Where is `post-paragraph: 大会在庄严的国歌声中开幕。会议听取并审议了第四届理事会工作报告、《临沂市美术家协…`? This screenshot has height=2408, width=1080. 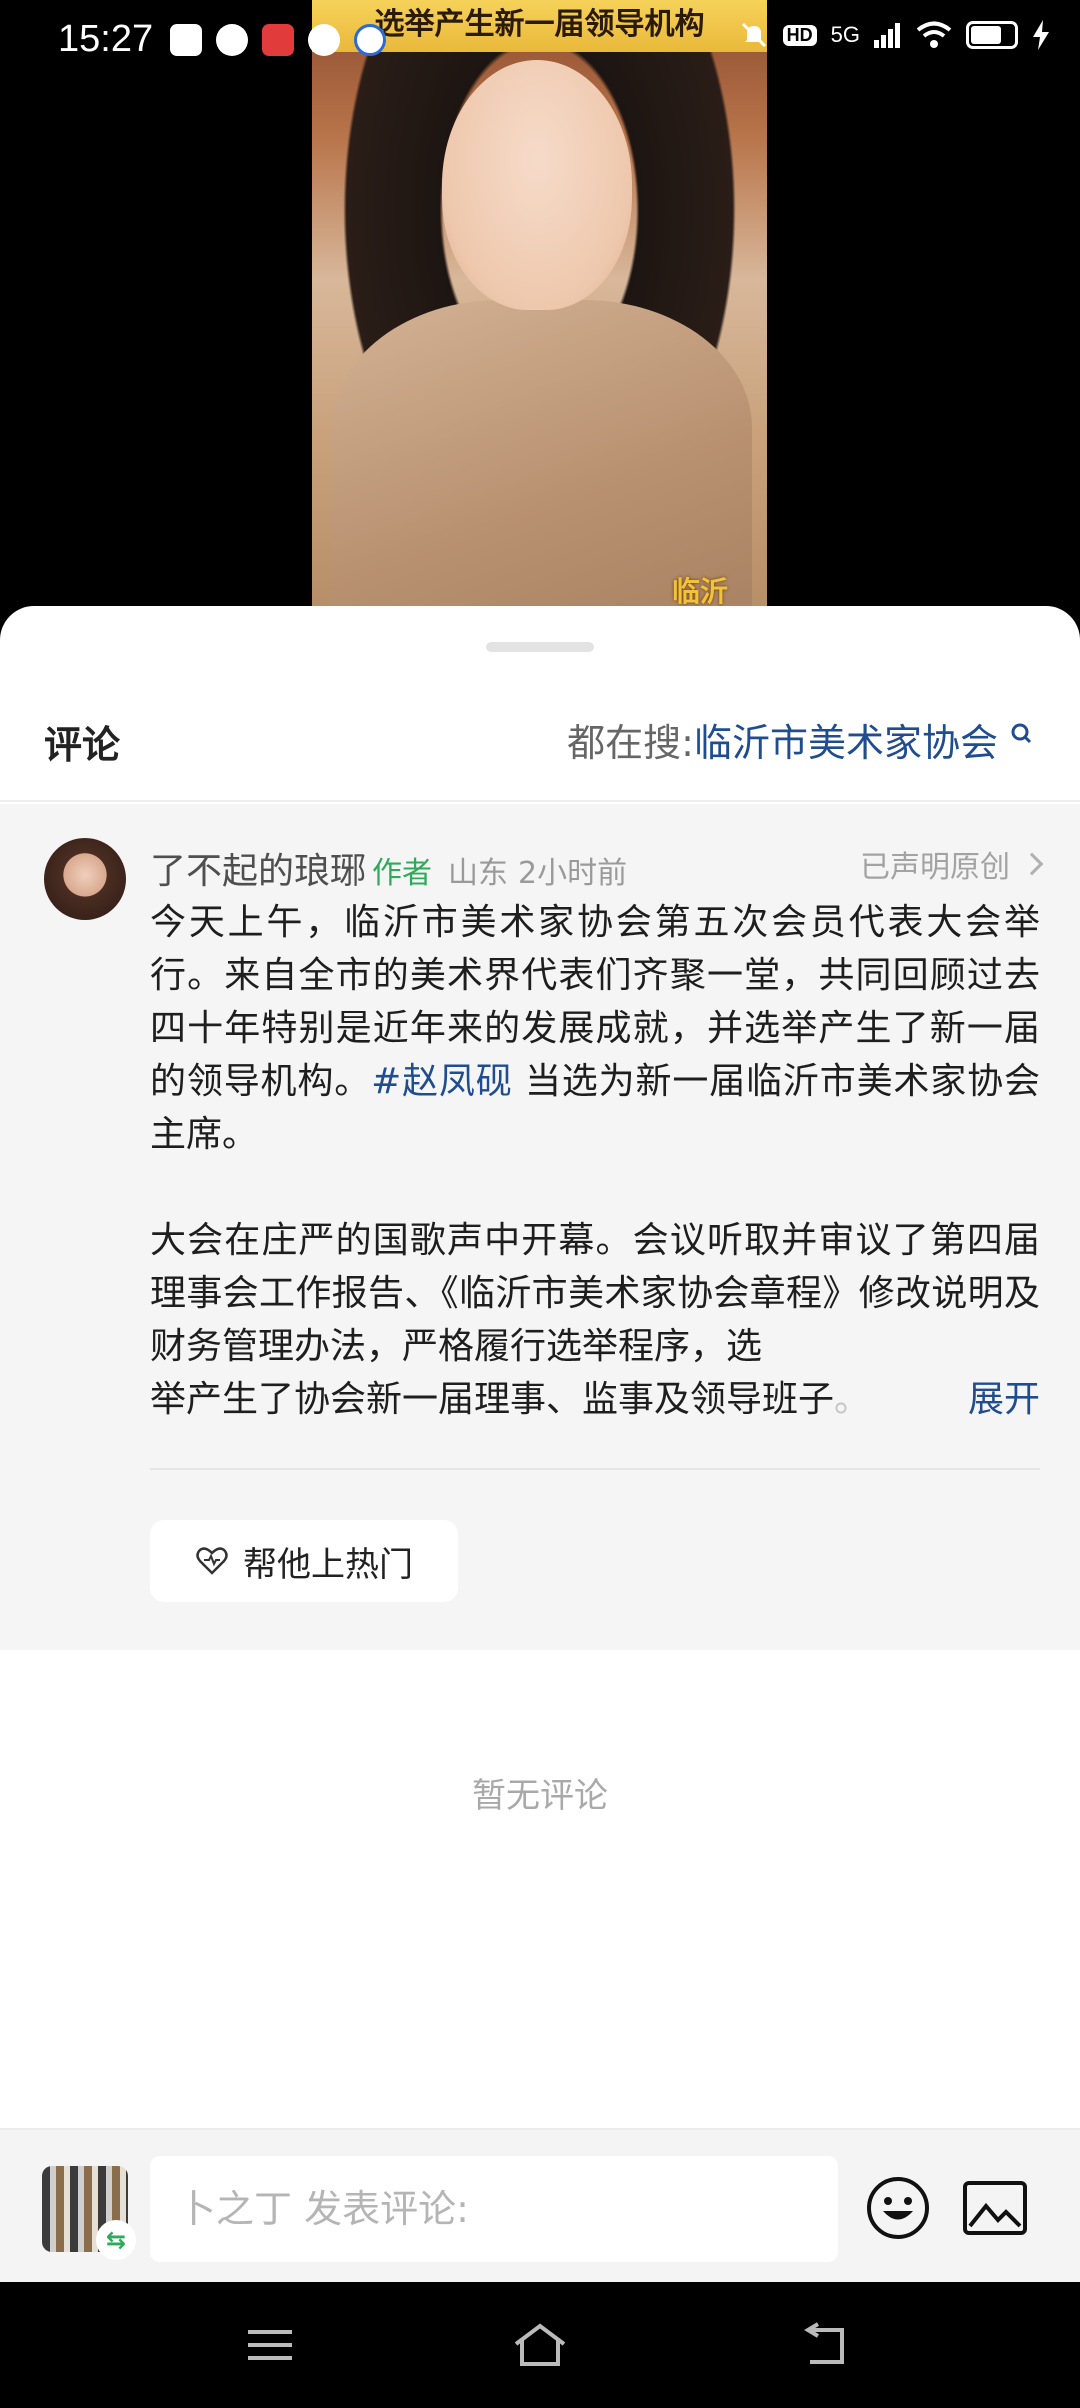
post-paragraph: 大会在庄严的国歌声中开幕。会议听取并审议了第四届理事会工作报告、《临沂市美术家协… is located at coordinates (595, 1320).